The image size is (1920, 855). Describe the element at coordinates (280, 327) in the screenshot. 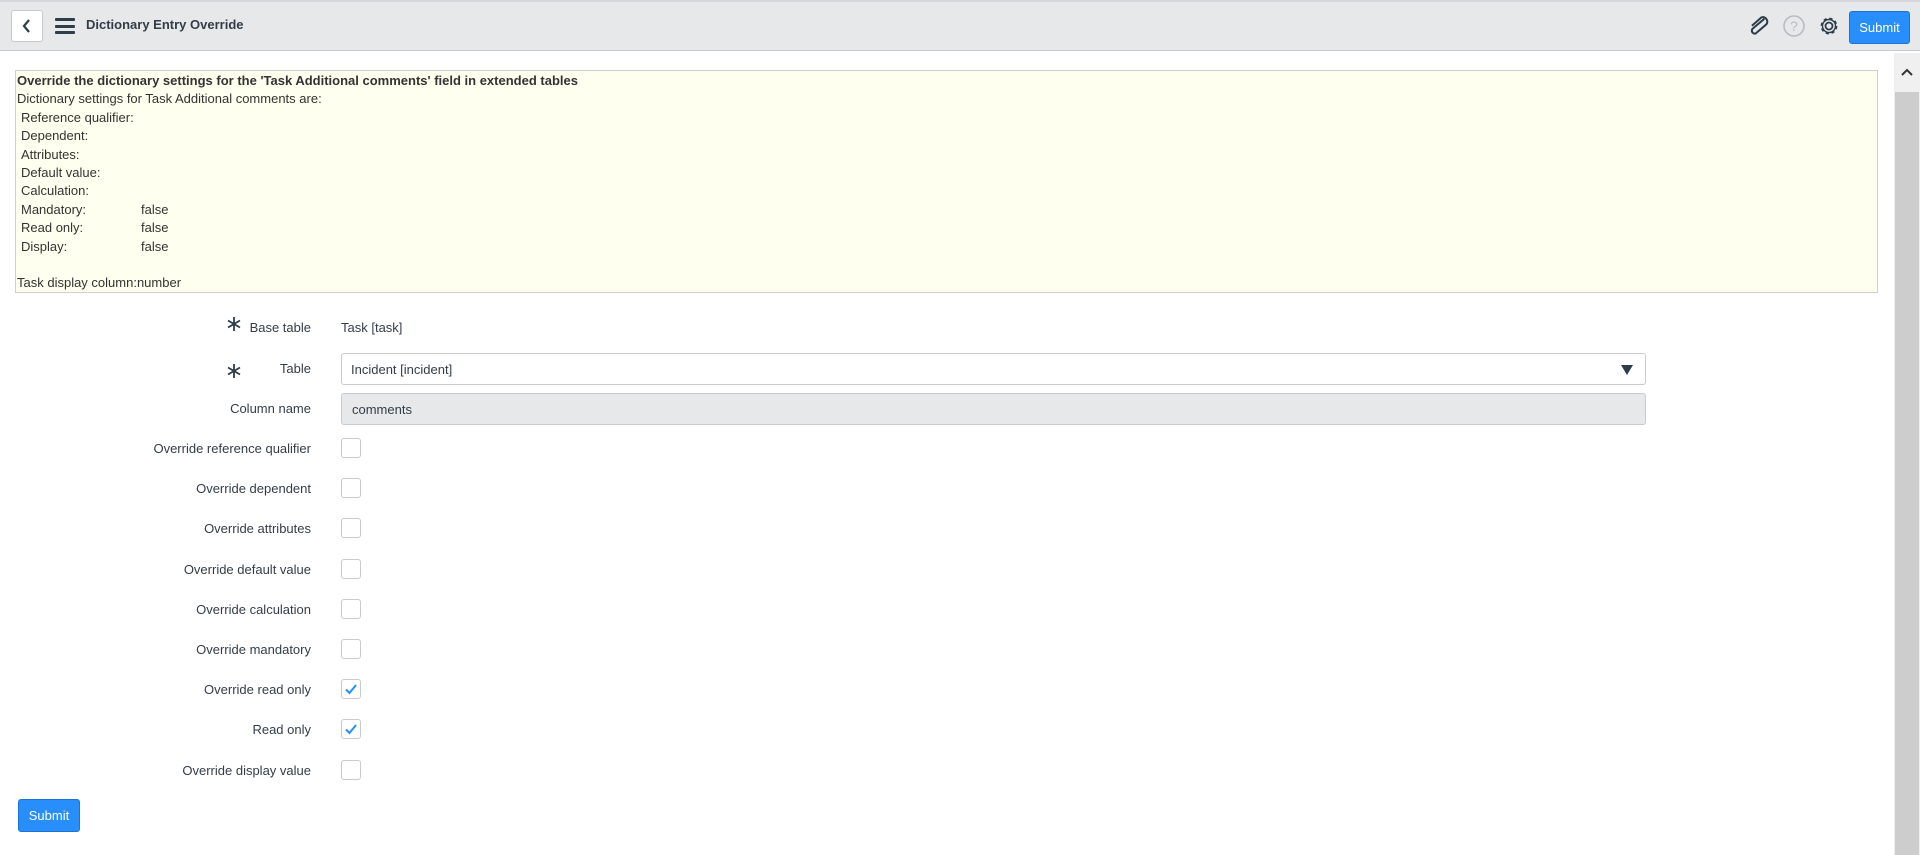

I see `base-table-label: Base table` at that location.